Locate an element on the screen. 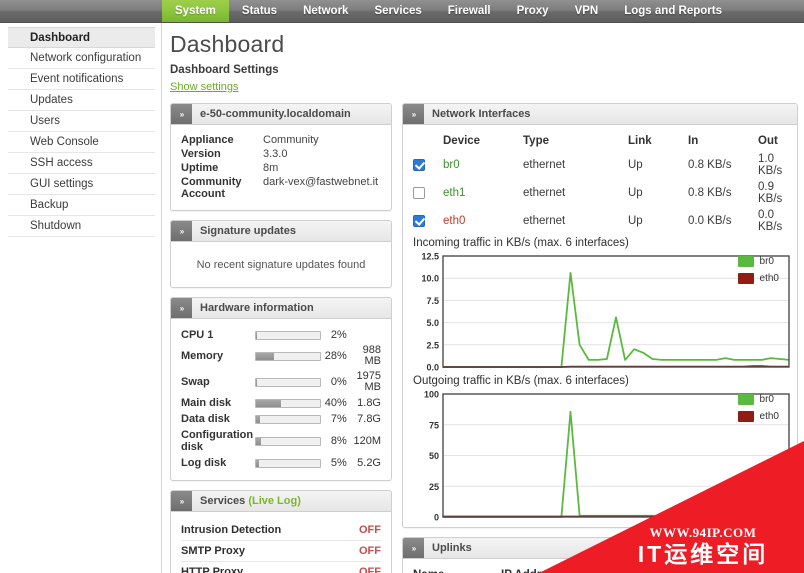 The height and width of the screenshot is (573, 804). nav-tab-network: Network is located at coordinates (325, 11).